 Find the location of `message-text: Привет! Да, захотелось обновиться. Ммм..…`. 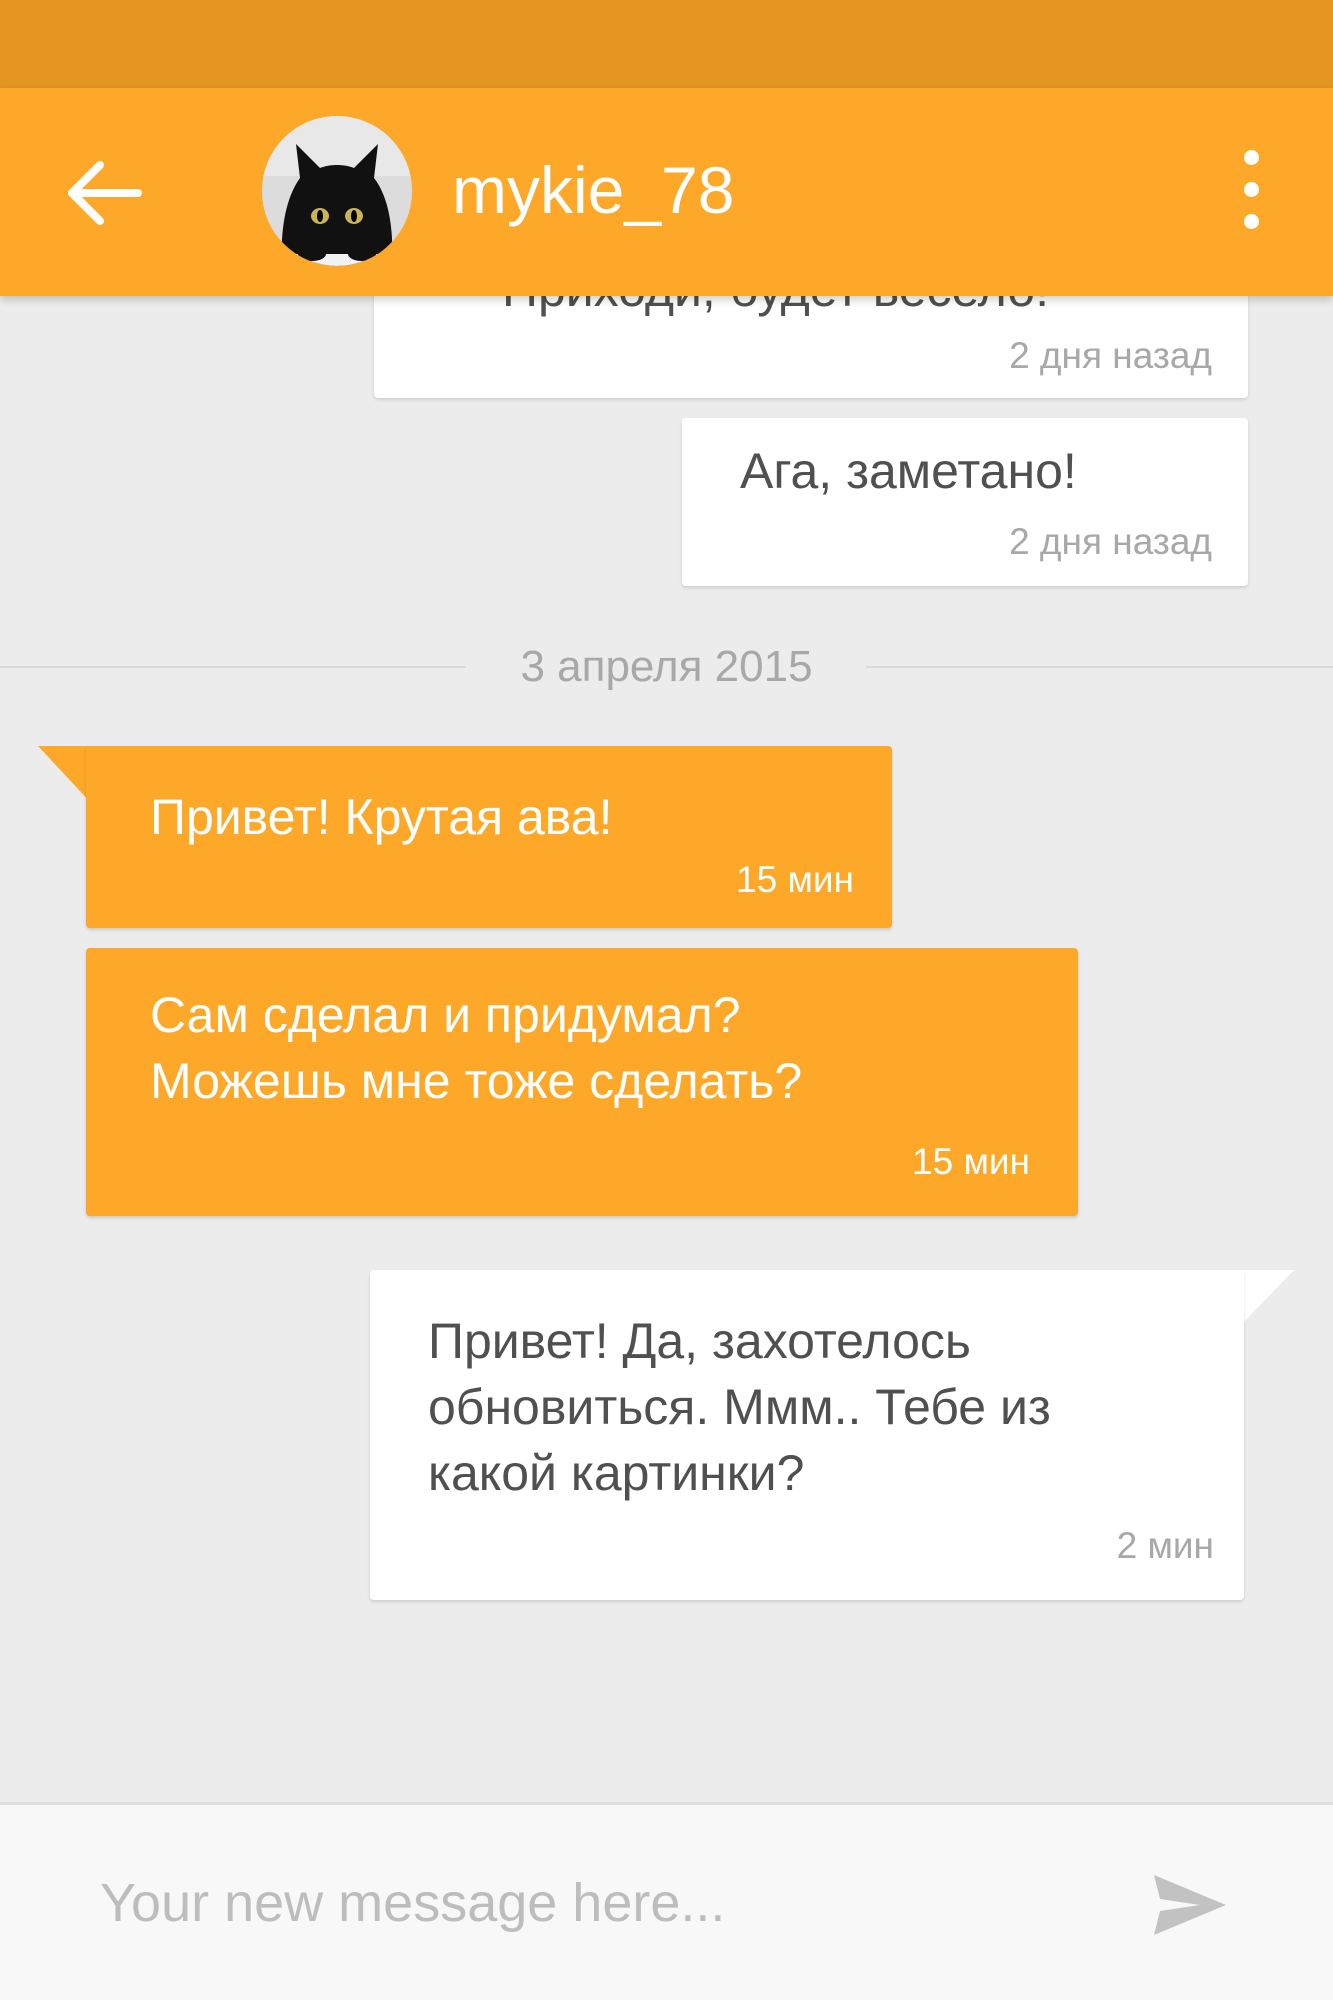

message-text: Привет! Да, захотелось обновиться. Ммм..… is located at coordinates (739, 1407).